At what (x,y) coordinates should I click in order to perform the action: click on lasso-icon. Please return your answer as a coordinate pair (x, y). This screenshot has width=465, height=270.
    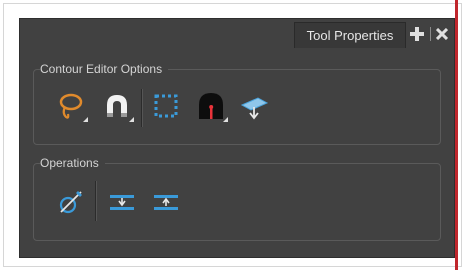
    Looking at the image, I should click on (72, 106).